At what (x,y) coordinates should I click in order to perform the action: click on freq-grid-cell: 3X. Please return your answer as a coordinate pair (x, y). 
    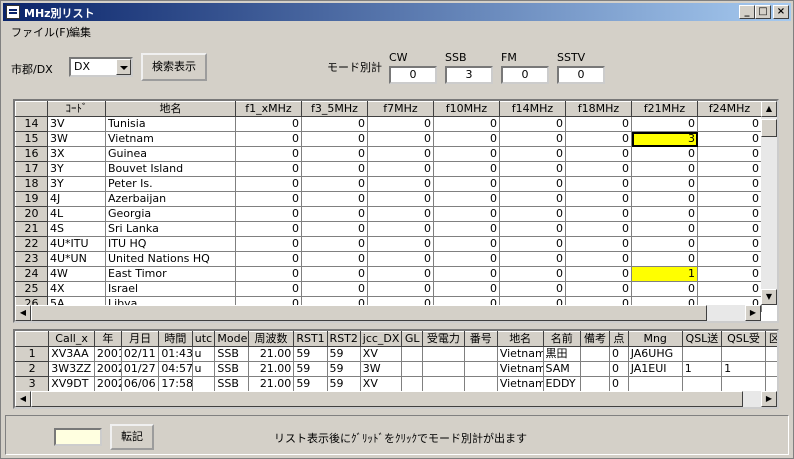
    Looking at the image, I should click on (76, 154).